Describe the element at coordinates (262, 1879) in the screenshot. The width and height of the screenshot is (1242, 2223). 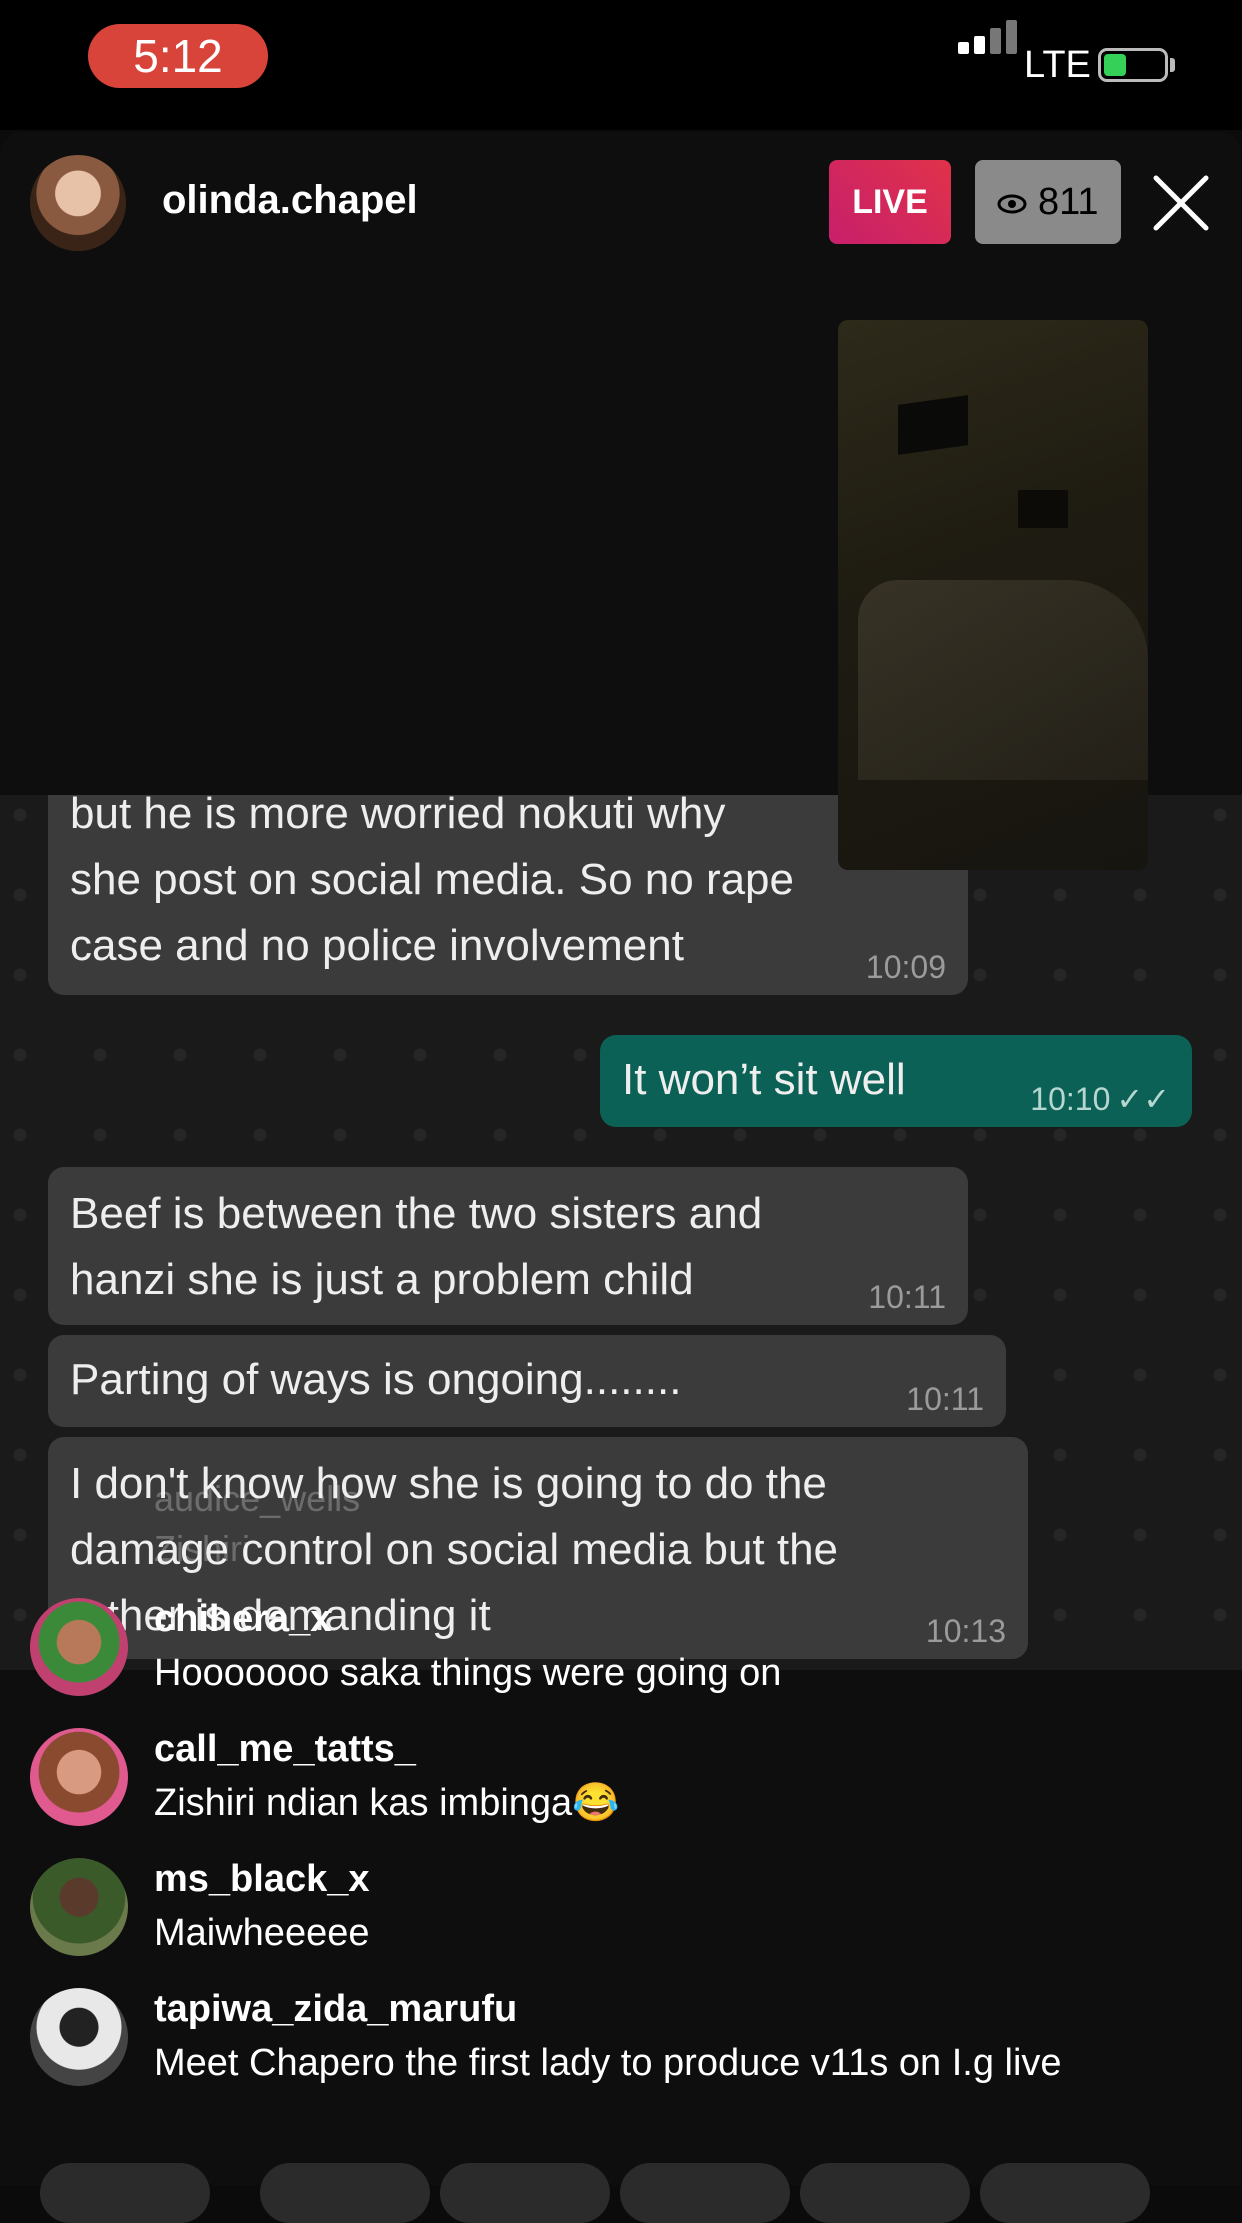
I see `commenter-username: ms_black_x` at that location.